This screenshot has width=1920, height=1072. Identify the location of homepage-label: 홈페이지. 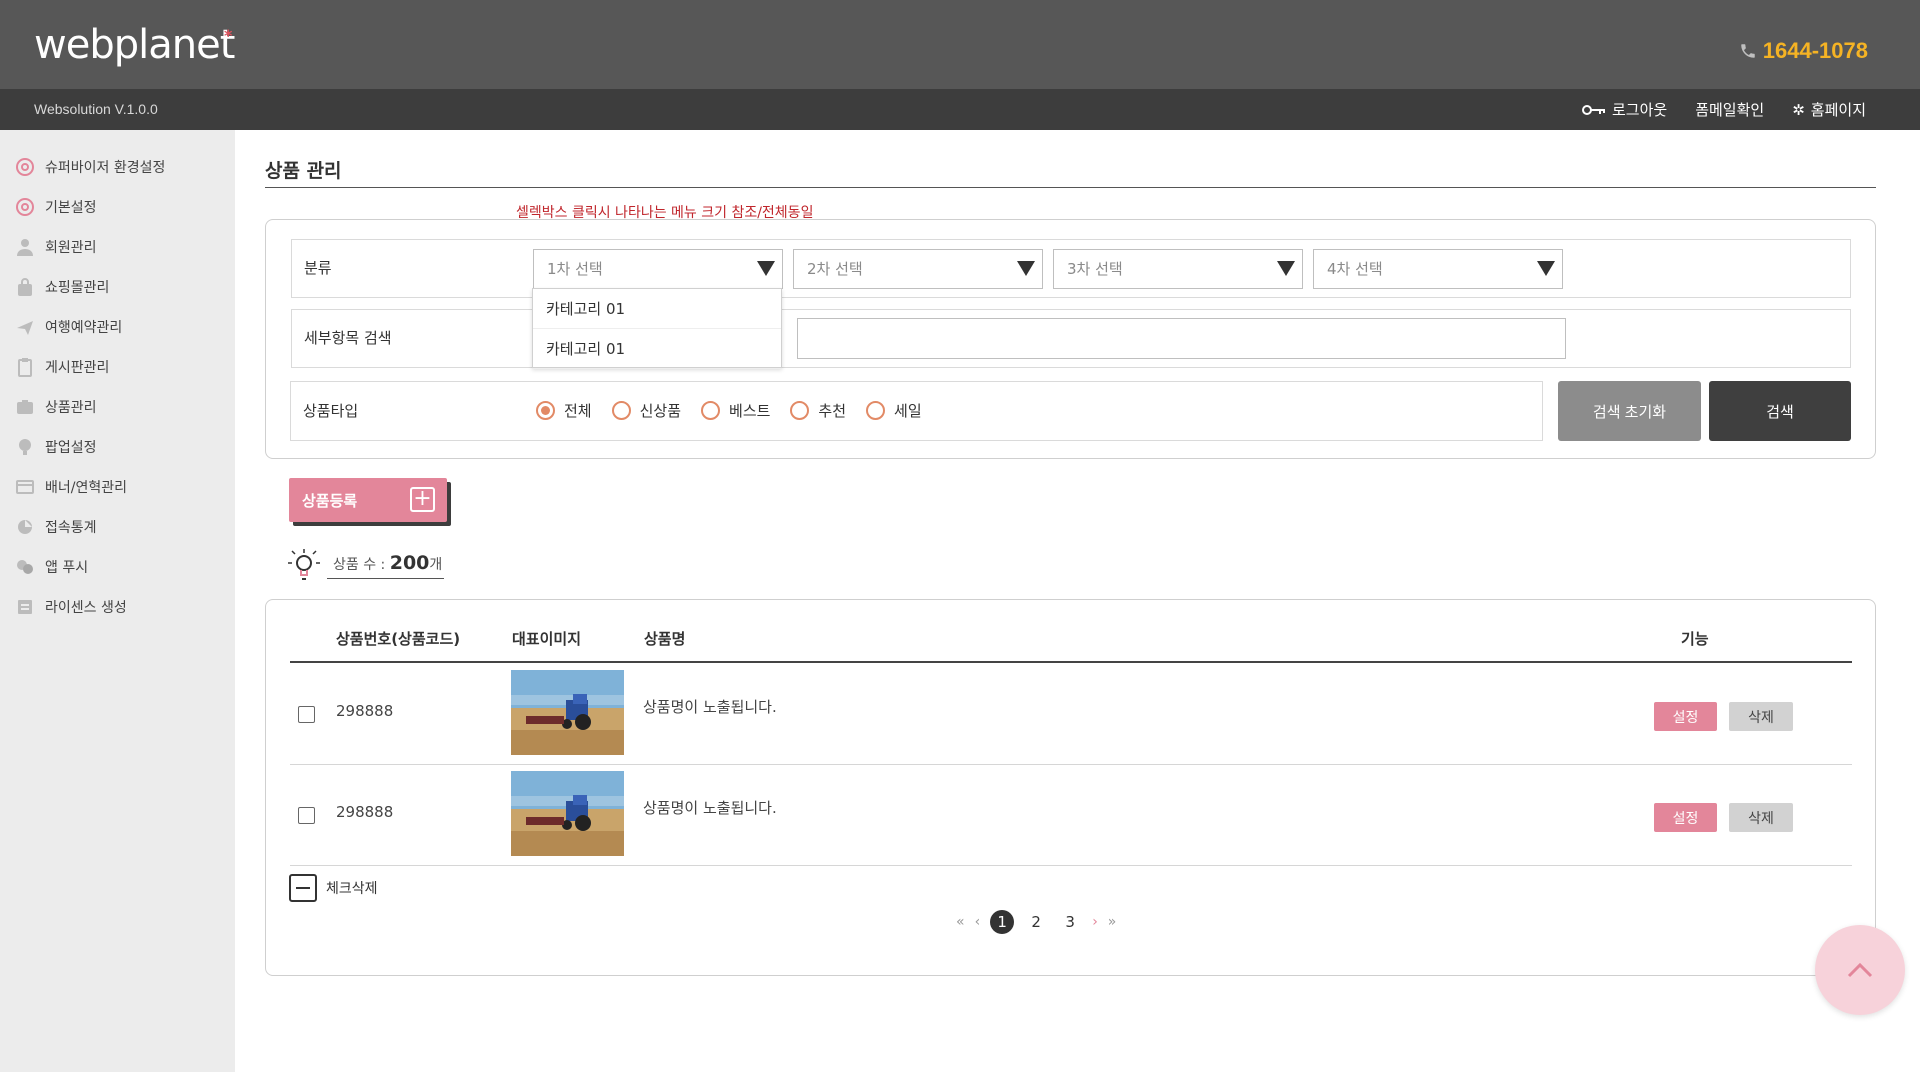
(1838, 110).